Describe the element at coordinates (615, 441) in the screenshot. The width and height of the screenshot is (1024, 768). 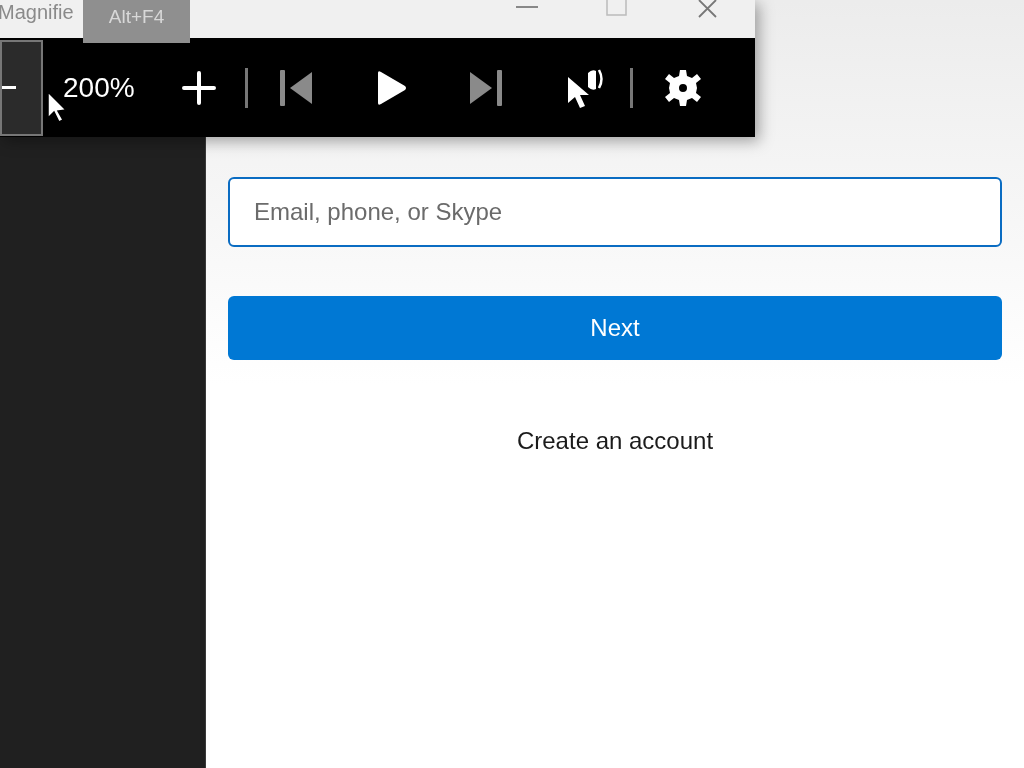
I see `create-account-link: Create an account` at that location.